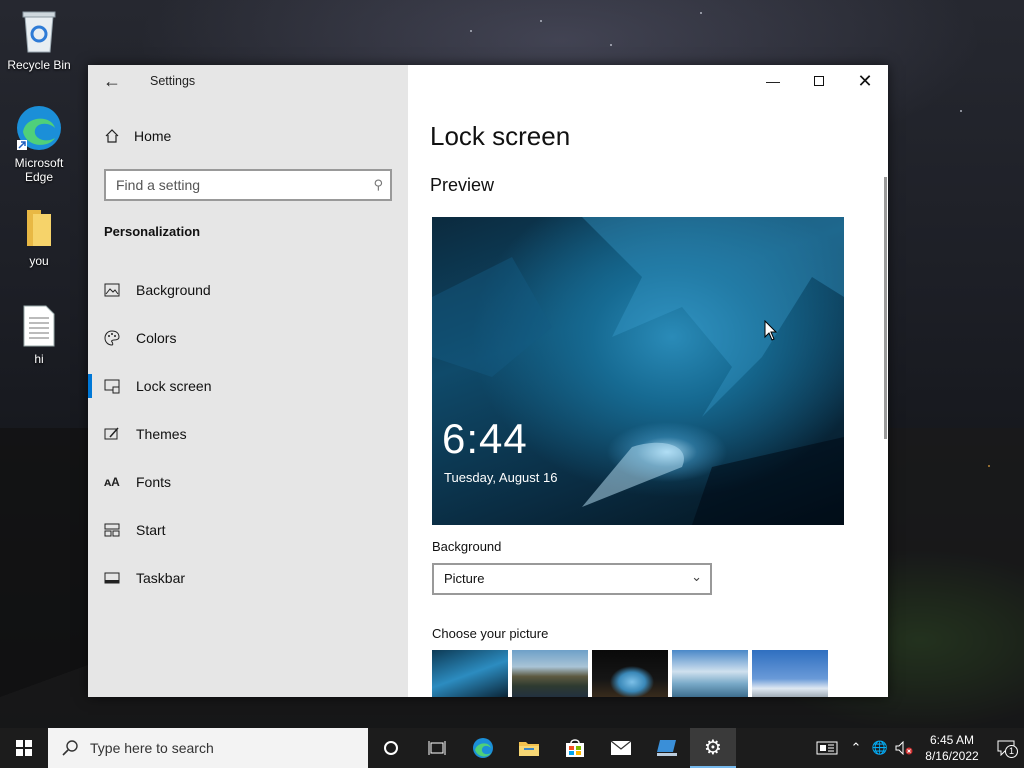  I want to click on chevron-up-icon: ⌃, so click(856, 747).